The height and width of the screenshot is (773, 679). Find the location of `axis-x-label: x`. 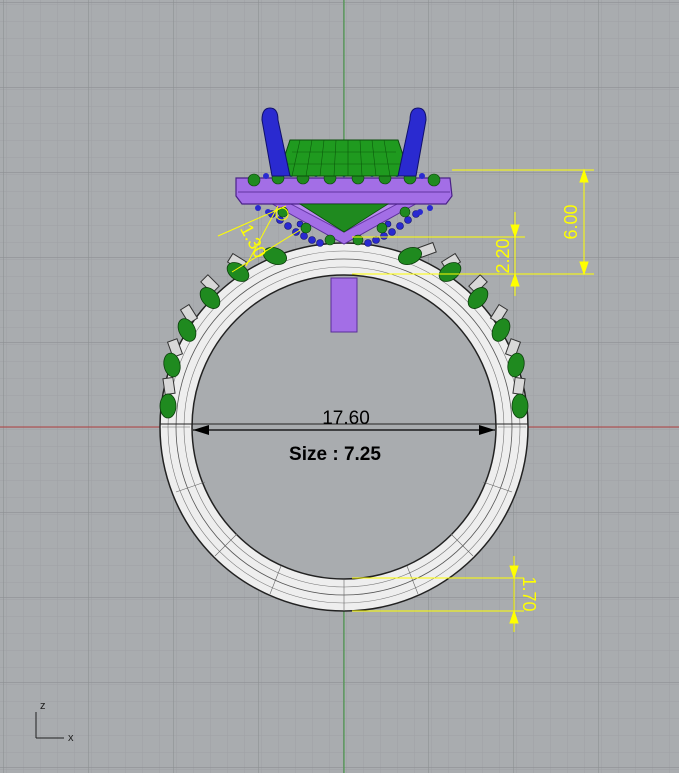

axis-x-label: x is located at coordinates (71, 738).